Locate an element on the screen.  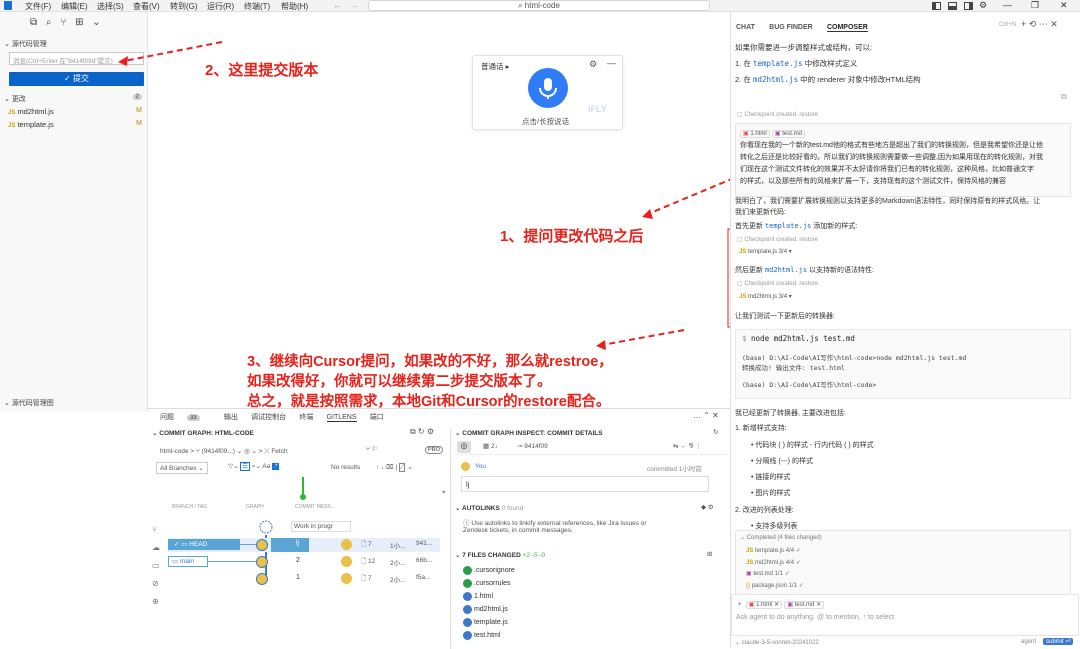
file-chip: ▣ test.md is located at coordinates (788, 134).